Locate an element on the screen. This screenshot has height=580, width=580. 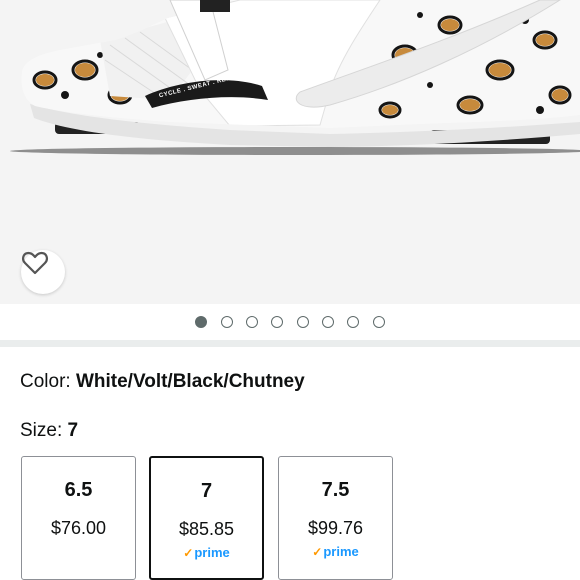
size-option-price: $99.76 is located at coordinates (335, 528).